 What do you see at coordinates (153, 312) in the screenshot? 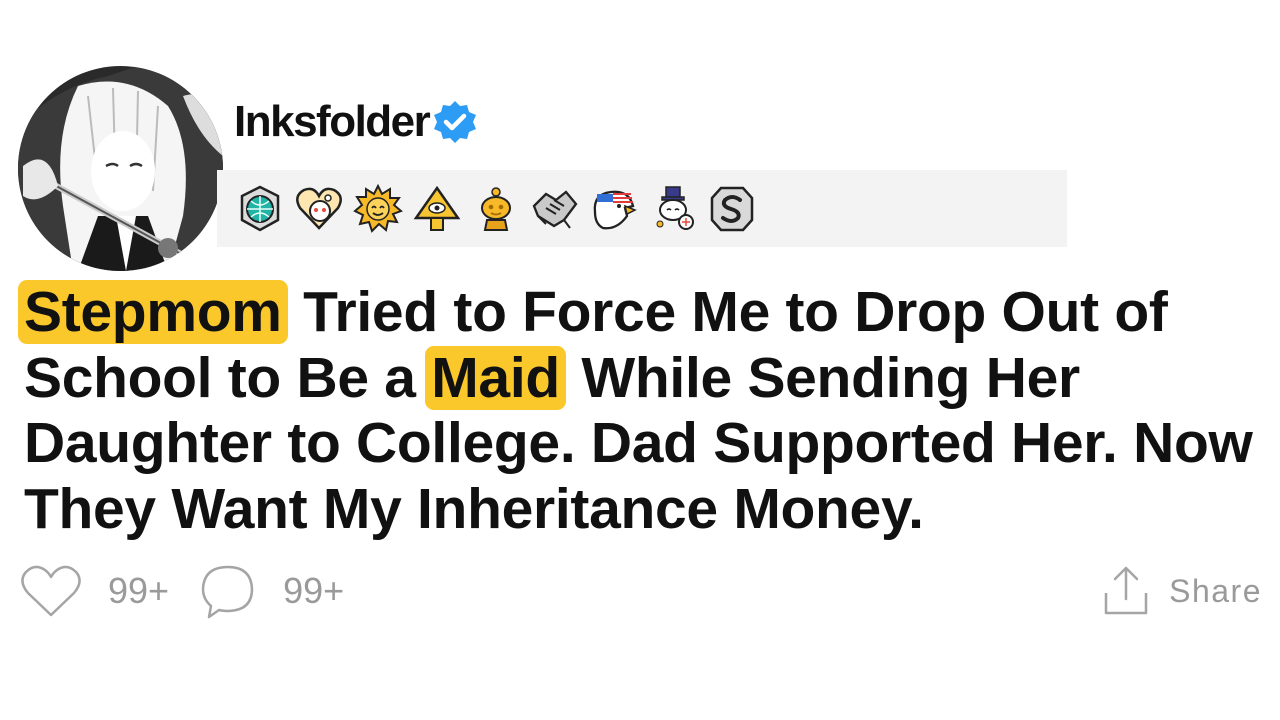
I see `highlight-stepmom: Stepmom` at bounding box center [153, 312].